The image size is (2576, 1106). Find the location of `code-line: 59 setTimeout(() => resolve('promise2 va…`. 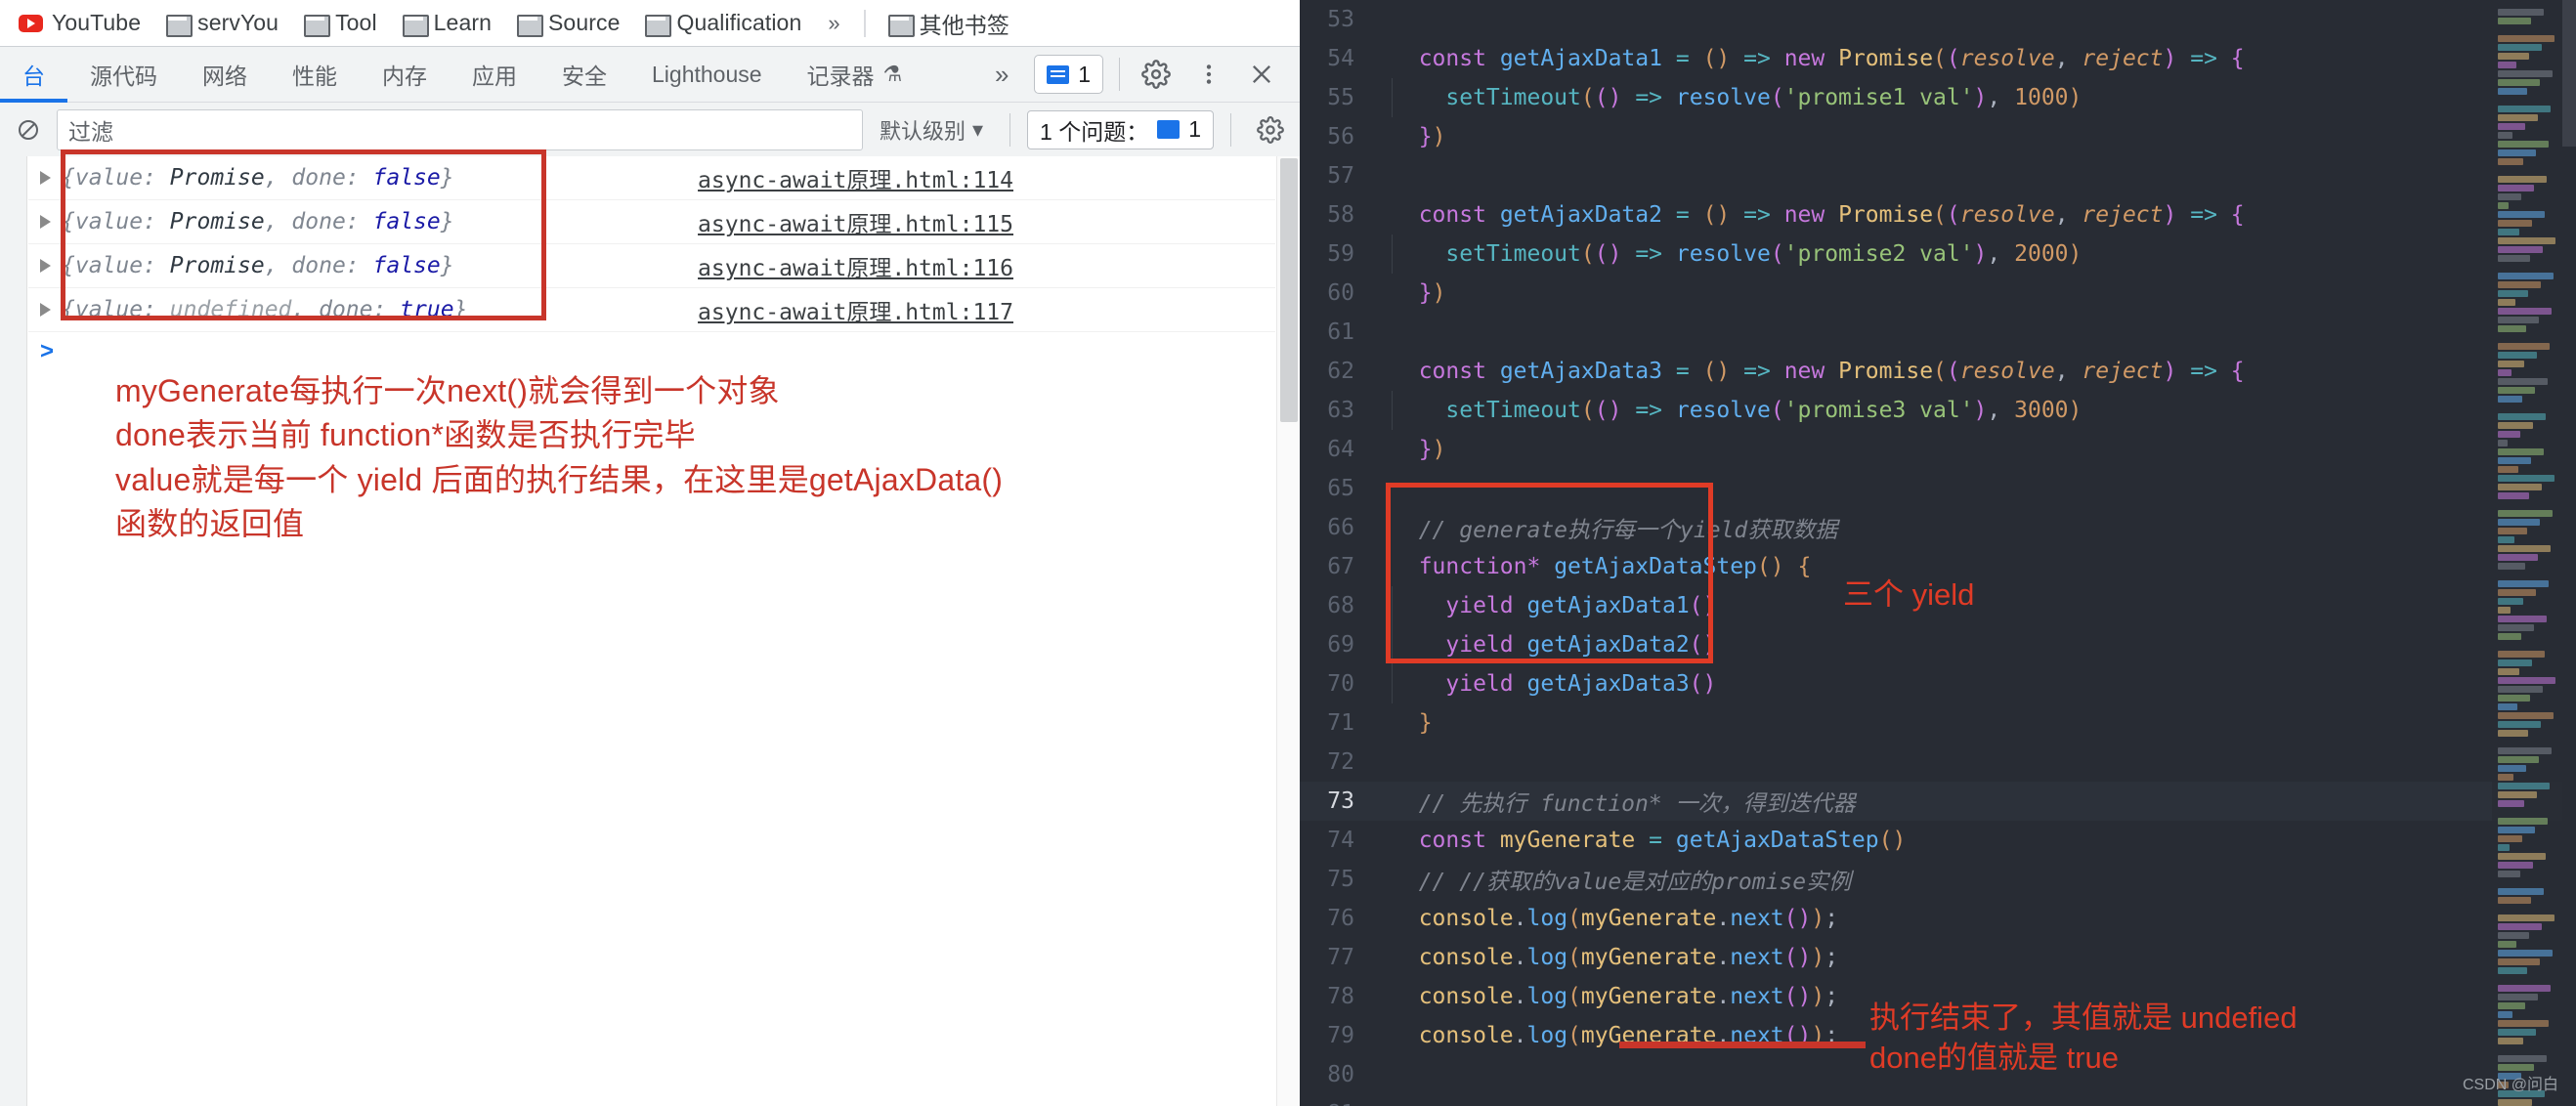

code-line: 59 setTimeout(() => resolve('promise2 va… is located at coordinates (1938, 254).